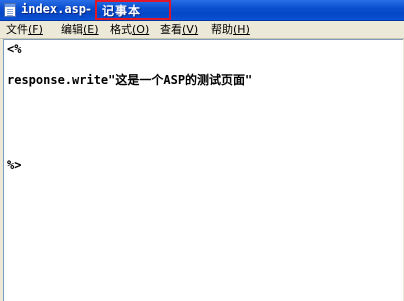  What do you see at coordinates (202, 10) in the screenshot?
I see `title-bar: index.asp - 记事本` at bounding box center [202, 10].